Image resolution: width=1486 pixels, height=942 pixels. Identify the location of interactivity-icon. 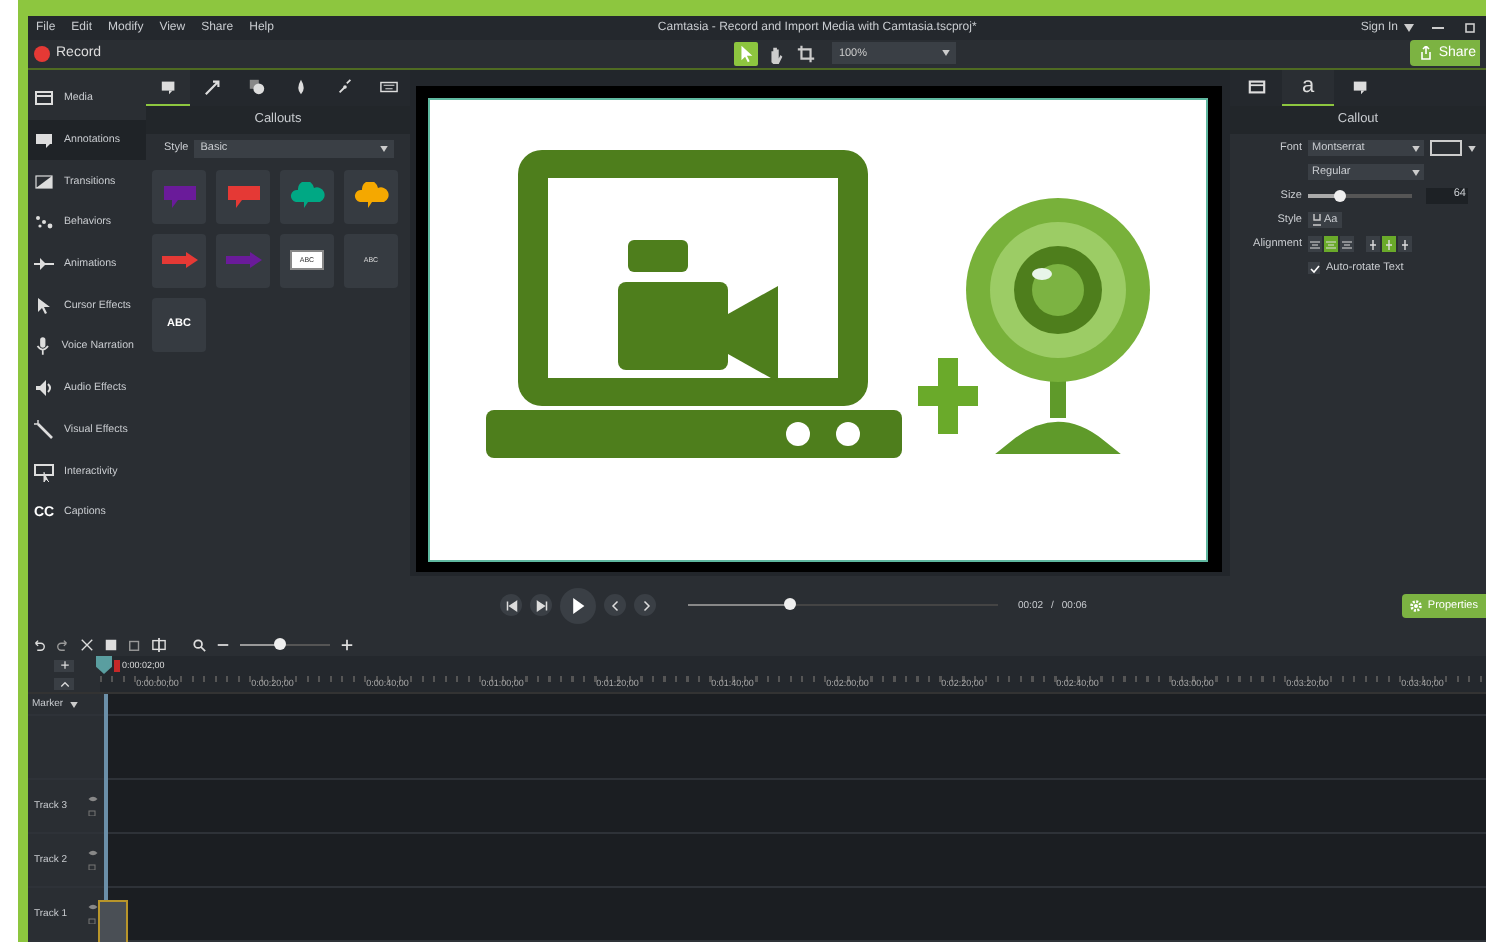
(44, 471).